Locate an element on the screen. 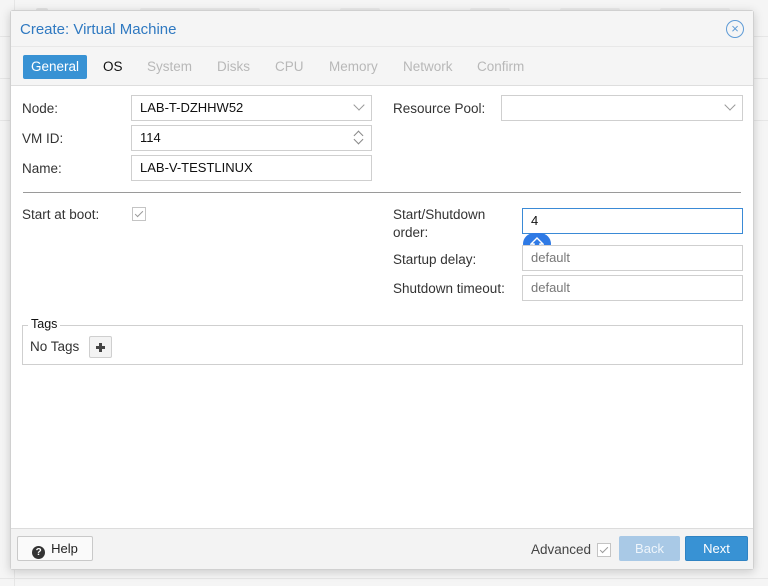 The width and height of the screenshot is (768, 586). advanced-label: Advanced is located at coordinates (561, 549).